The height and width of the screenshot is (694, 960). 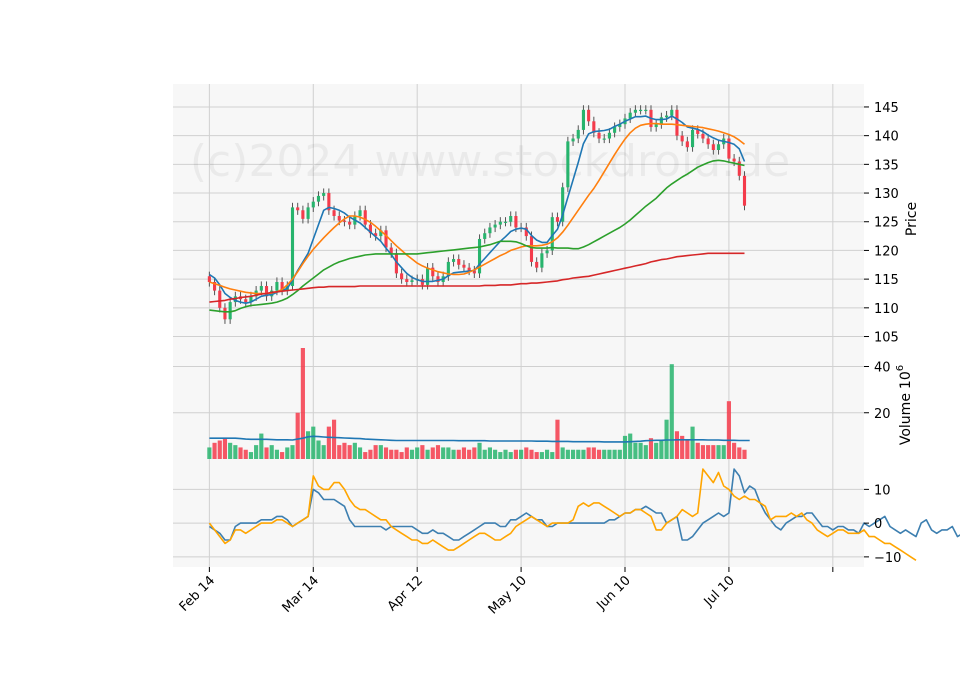 What do you see at coordinates (405, 593) in the screenshot?
I see `x-tick-label: Apr 12` at bounding box center [405, 593].